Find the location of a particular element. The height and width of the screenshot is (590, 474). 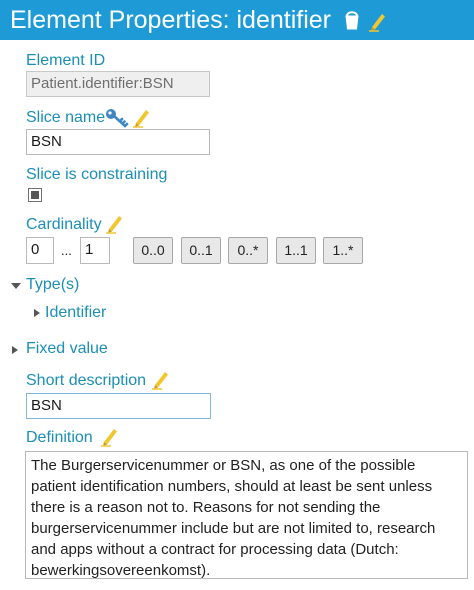

cardinality-preset-1-star-button: 1..* is located at coordinates (343, 250).